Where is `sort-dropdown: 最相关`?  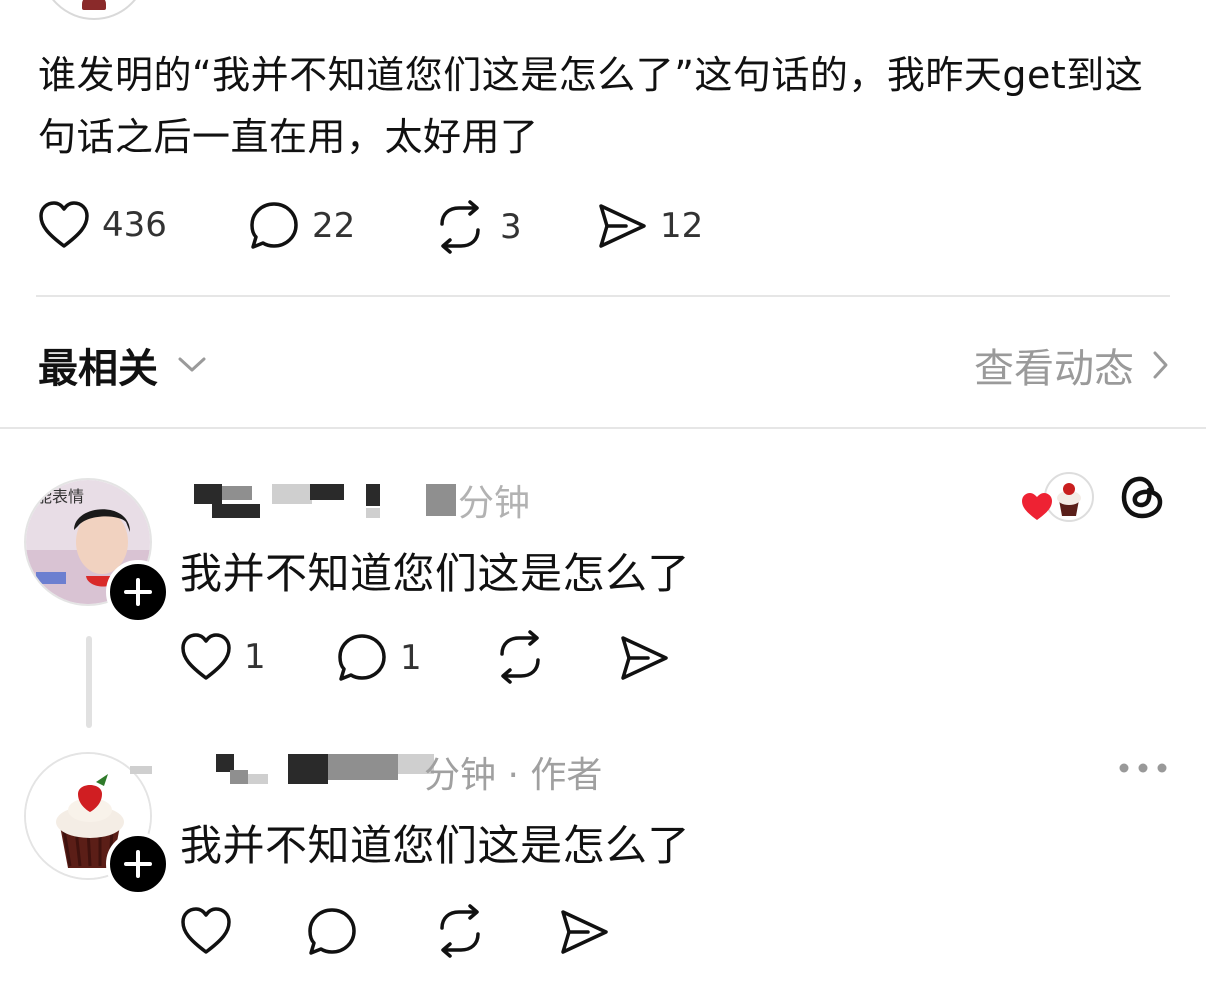
sort-dropdown: 最相关 is located at coordinates (123, 365).